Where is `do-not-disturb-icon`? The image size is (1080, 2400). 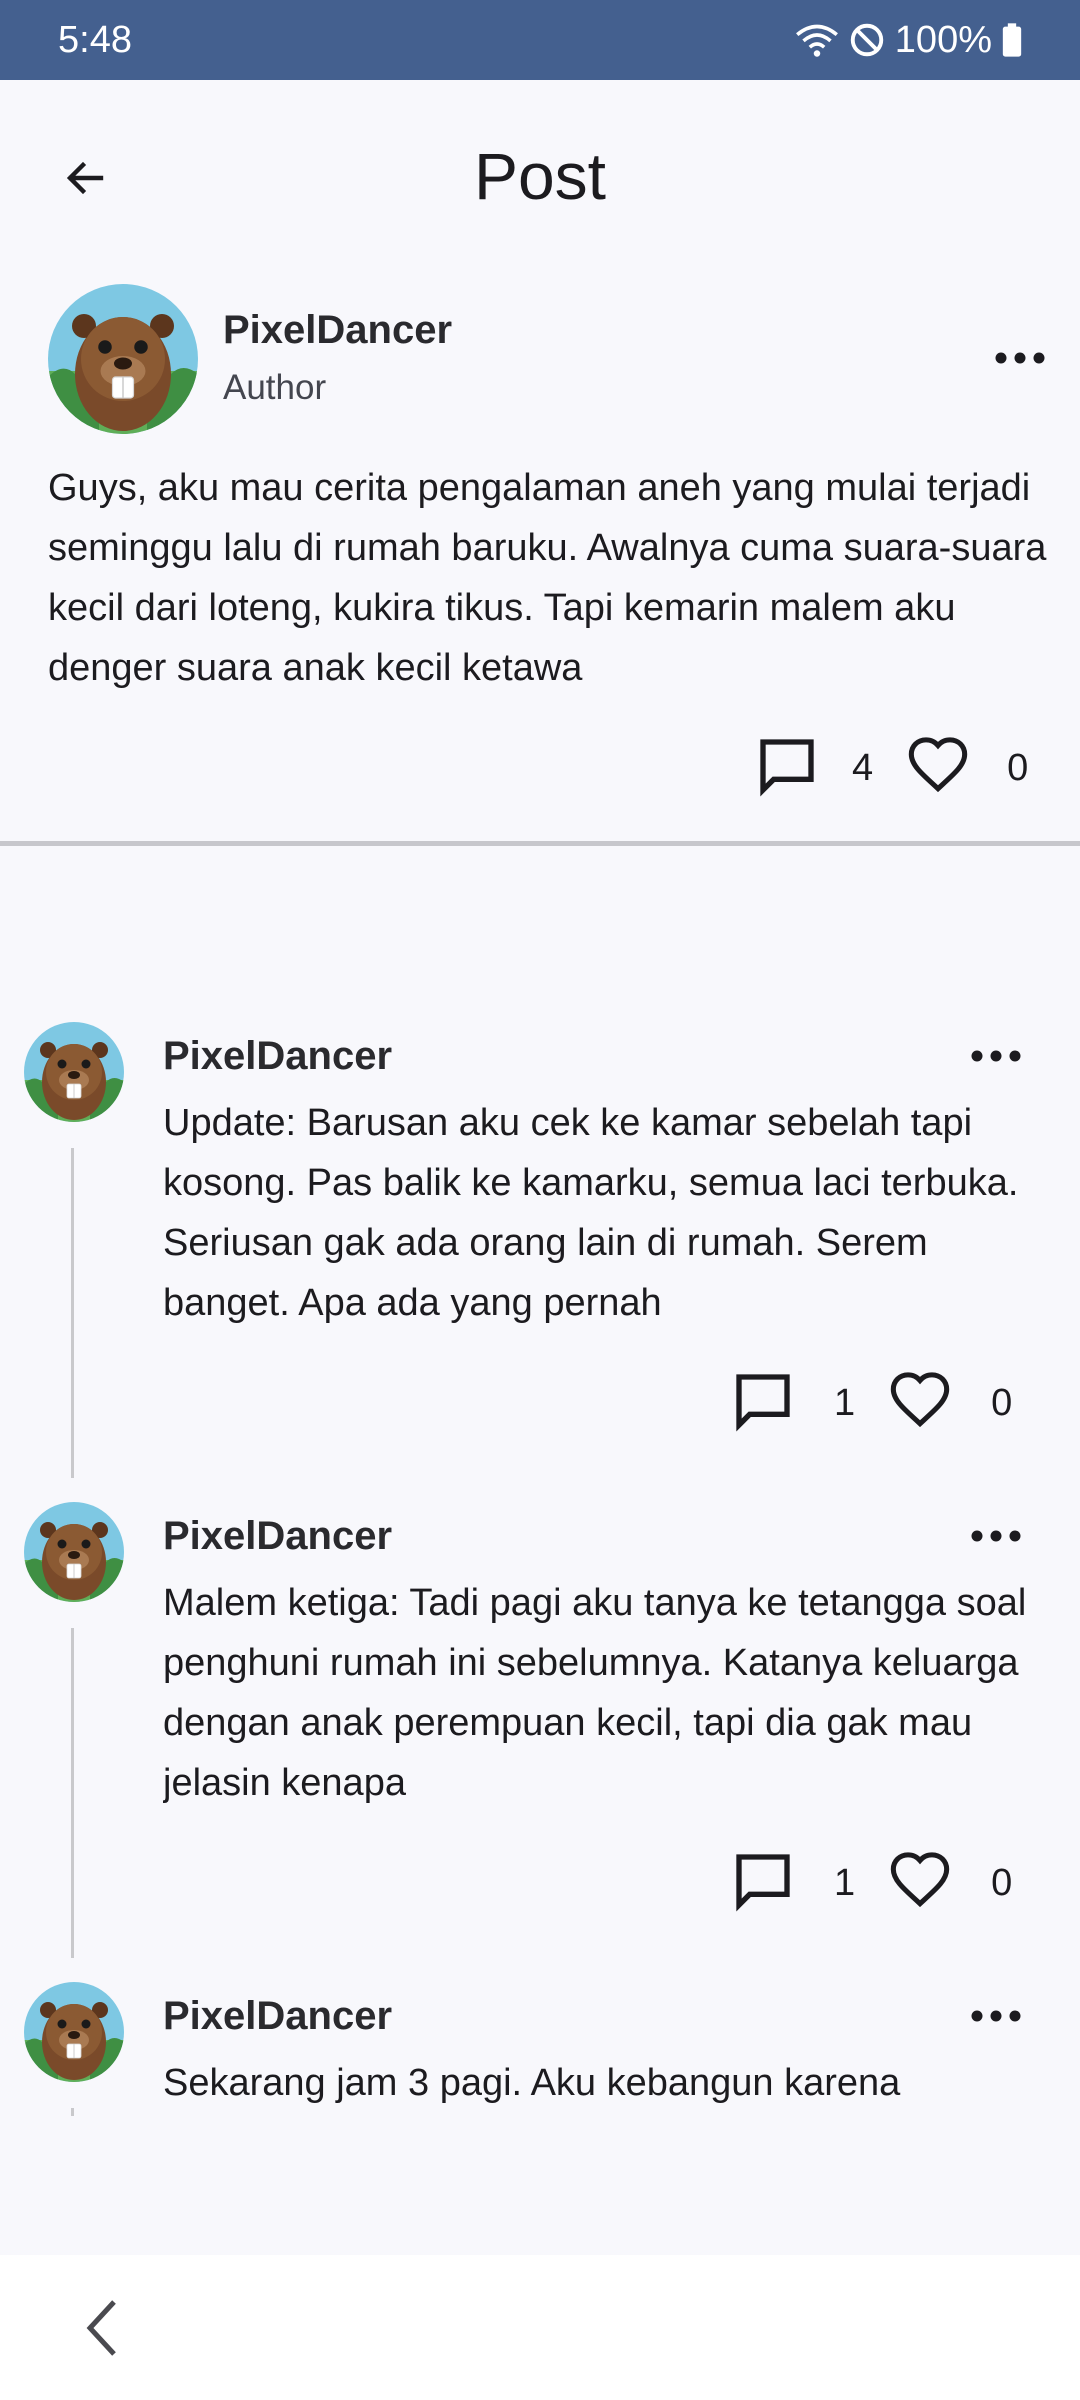 do-not-disturb-icon is located at coordinates (867, 40).